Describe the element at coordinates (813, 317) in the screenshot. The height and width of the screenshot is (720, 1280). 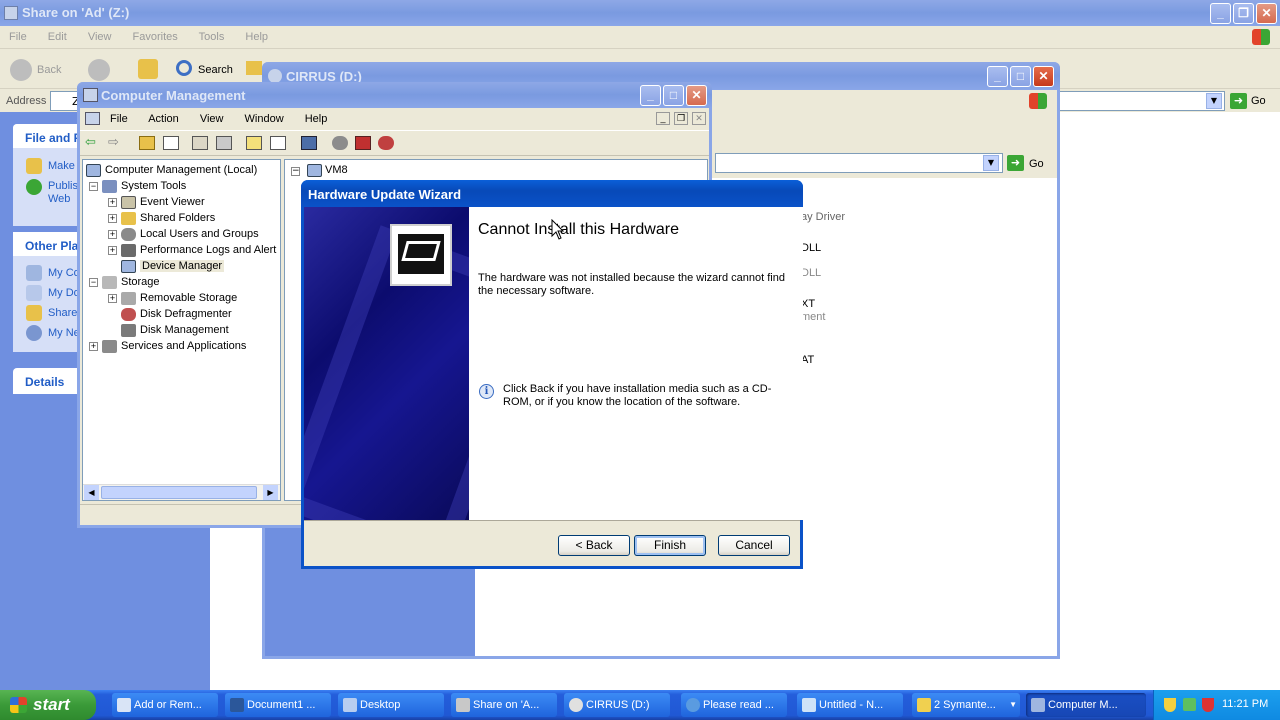
I see `cirrus-file-item: ment` at that location.